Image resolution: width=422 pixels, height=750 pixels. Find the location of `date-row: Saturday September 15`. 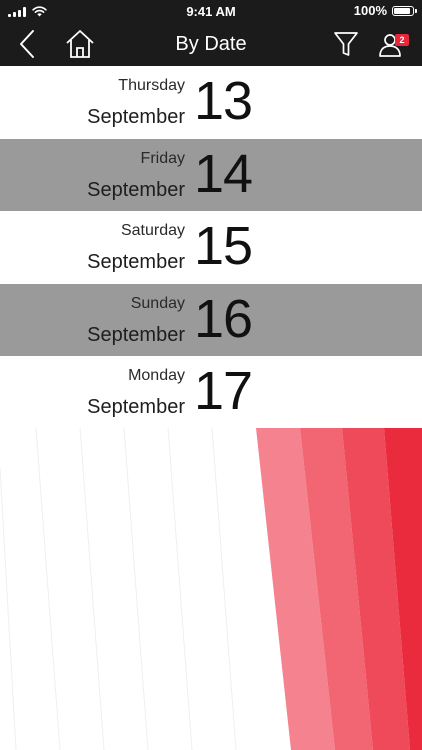

date-row: Saturday September 15 is located at coordinates (211, 247).